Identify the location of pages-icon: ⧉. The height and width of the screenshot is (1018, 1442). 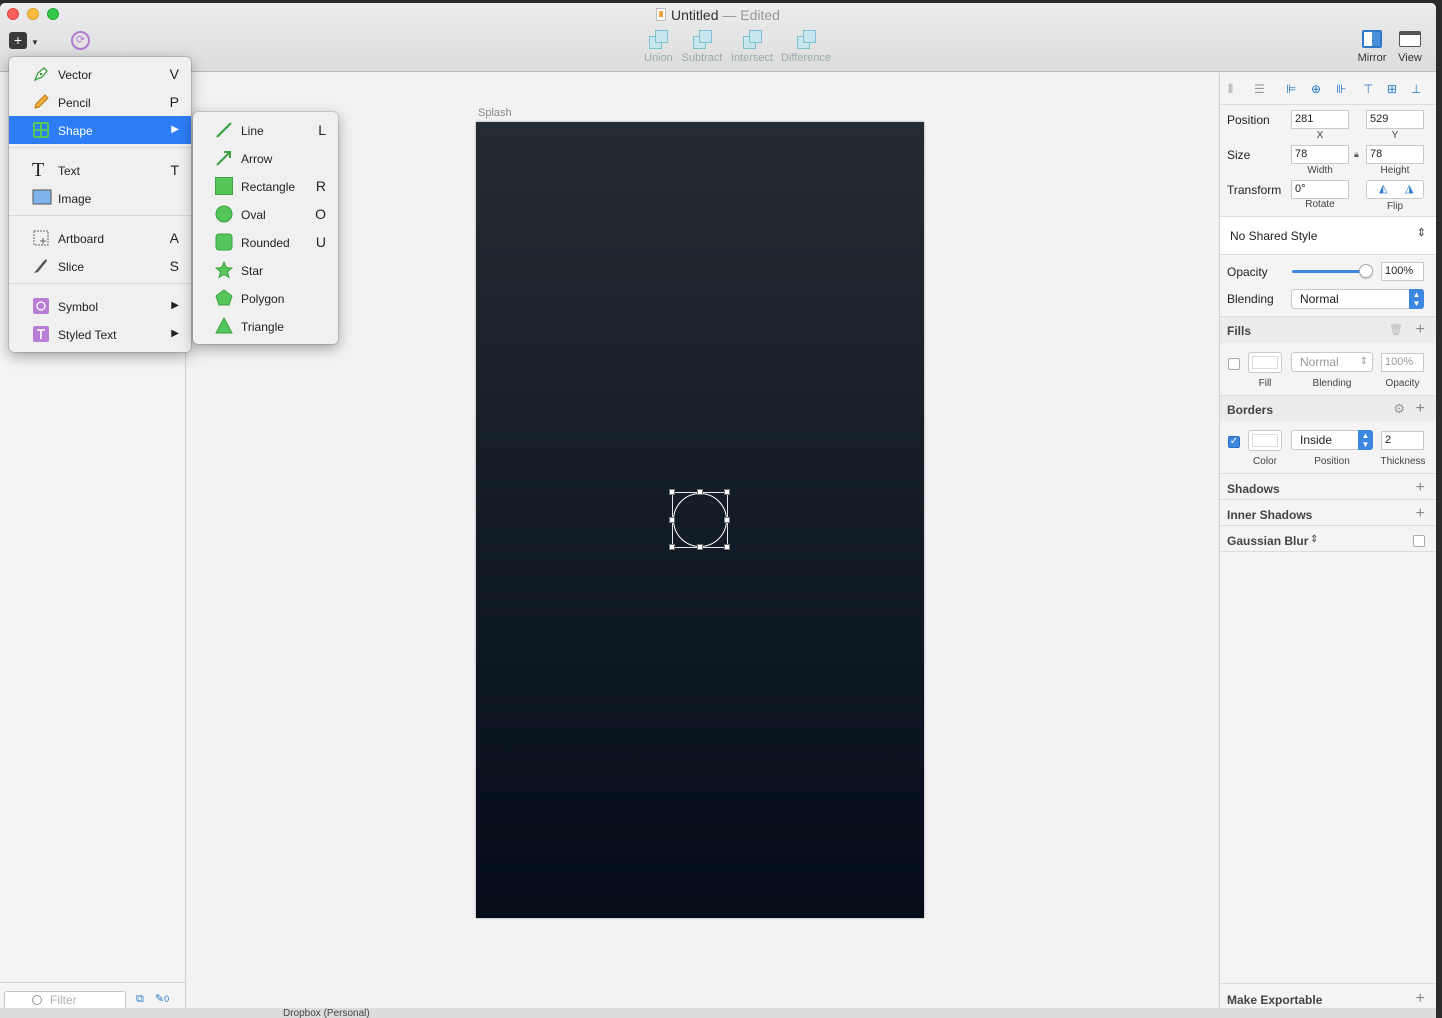
(140, 999).